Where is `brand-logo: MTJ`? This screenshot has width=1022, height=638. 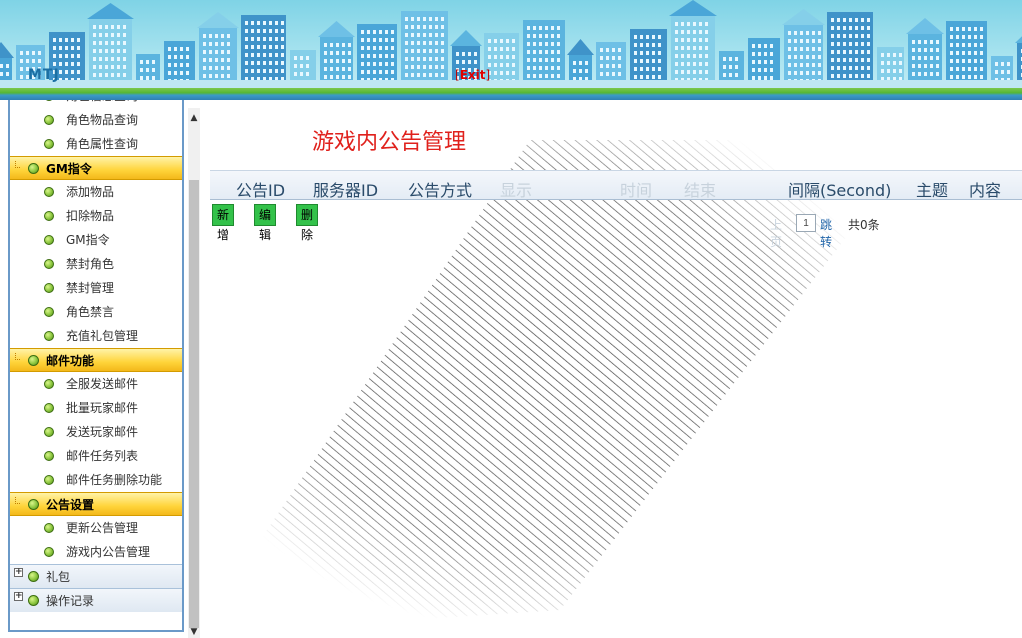 brand-logo: MTJ is located at coordinates (44, 75).